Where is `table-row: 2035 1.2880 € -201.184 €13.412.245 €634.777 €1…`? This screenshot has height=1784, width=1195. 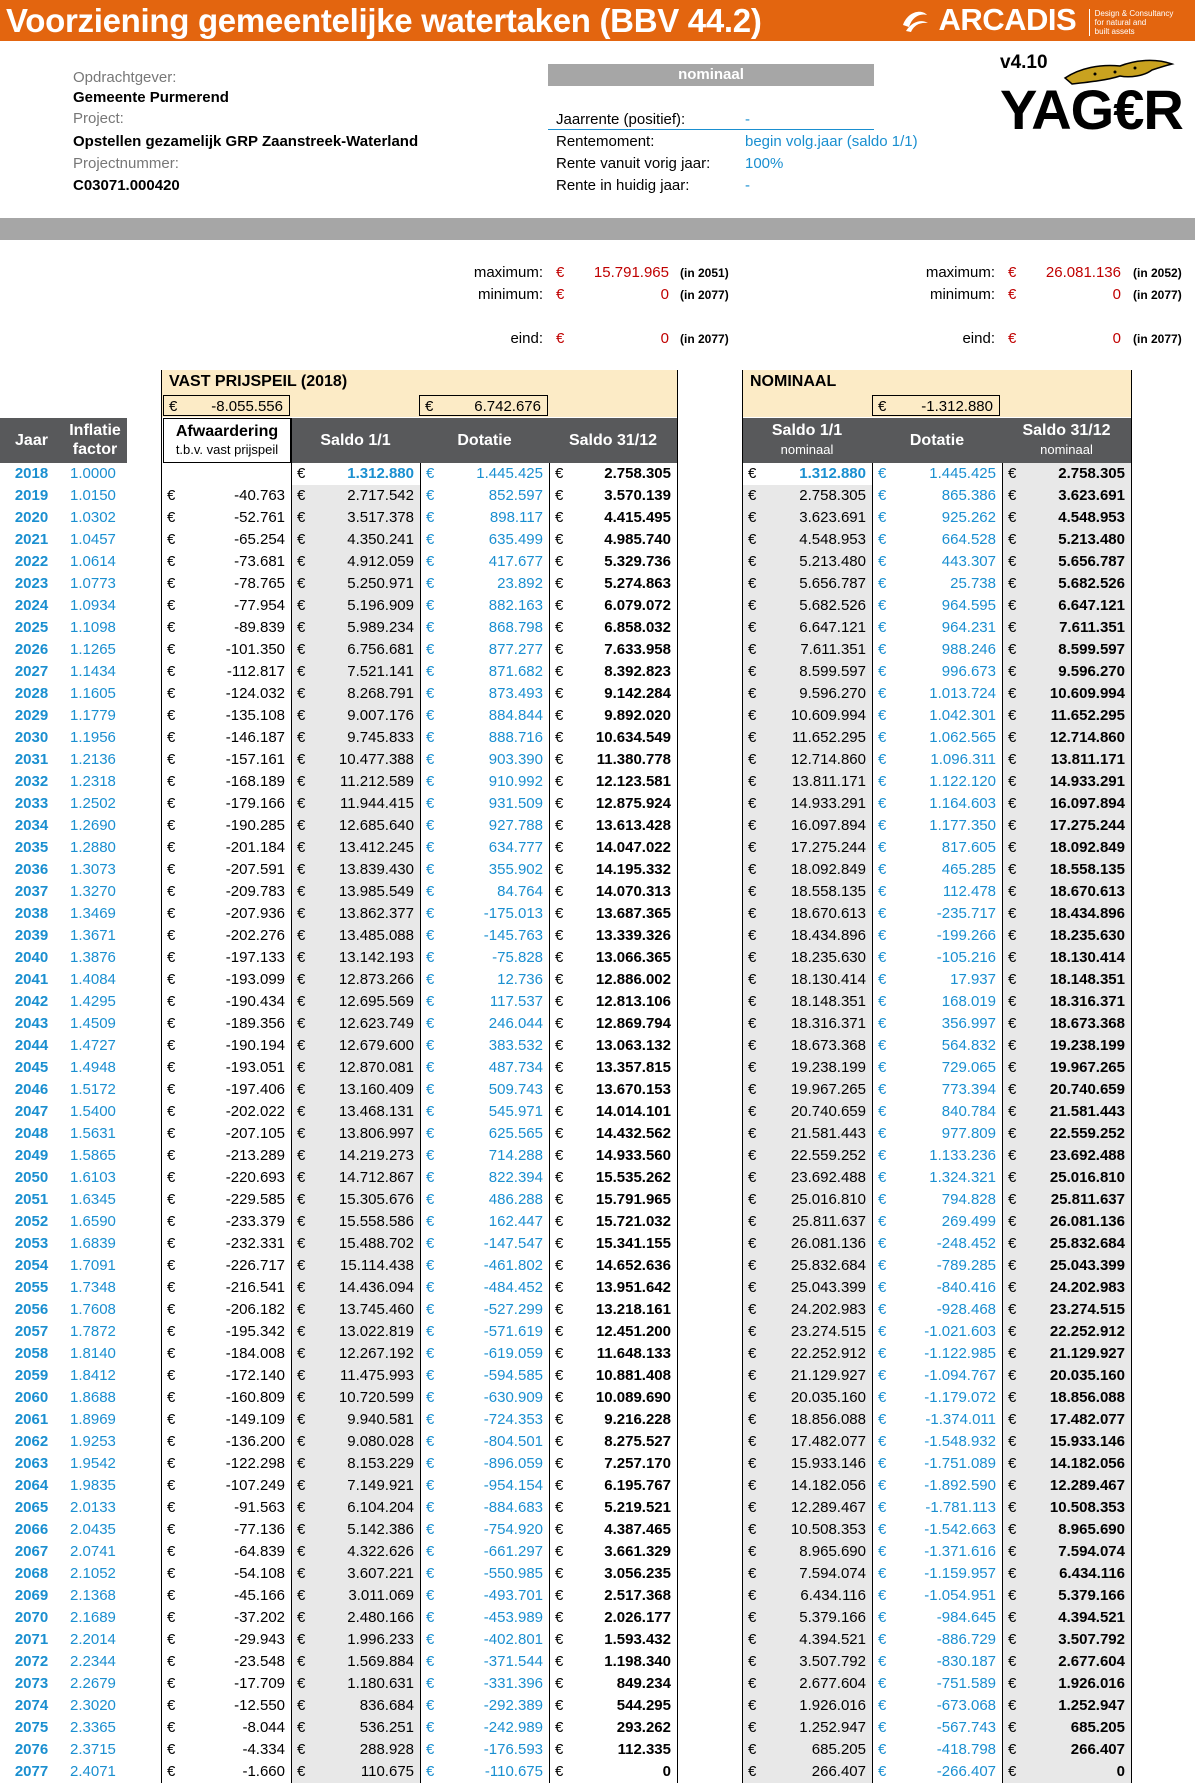
table-row: 2035 1.2880 € -201.184 €13.412.245 €634.777 €1… is located at coordinates (597, 848).